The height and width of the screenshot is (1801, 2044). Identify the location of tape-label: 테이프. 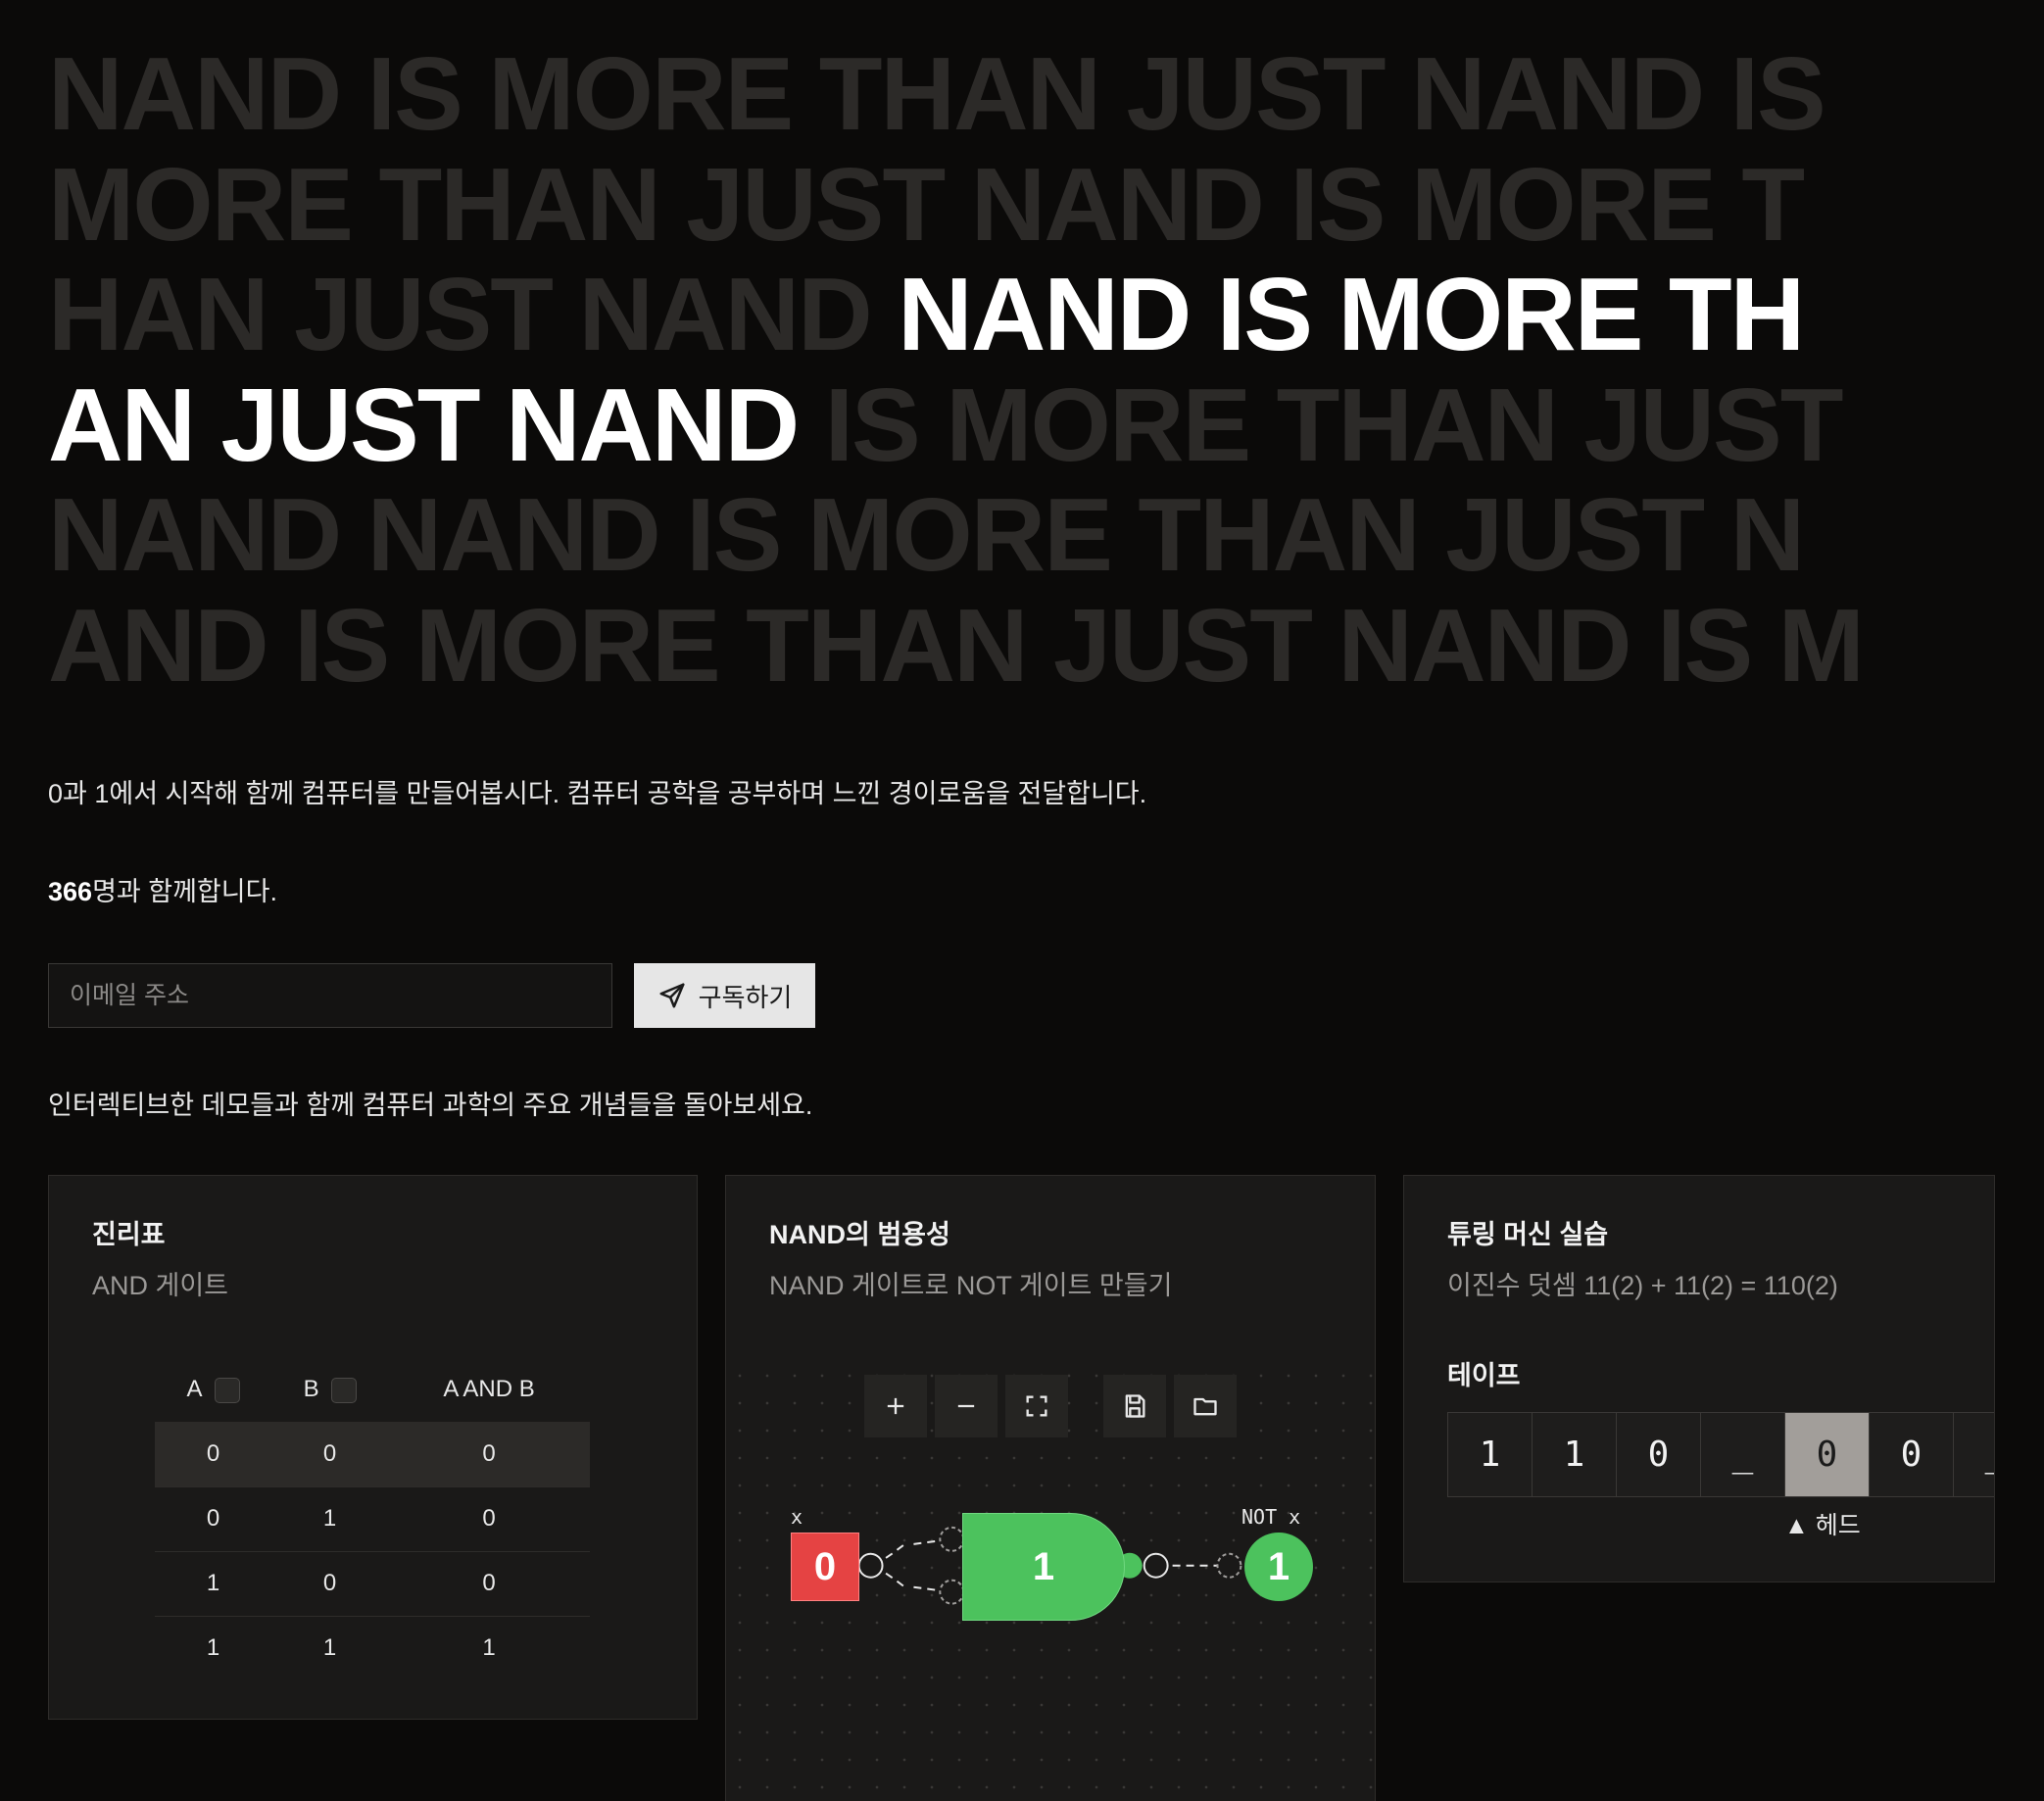
(1484, 1375).